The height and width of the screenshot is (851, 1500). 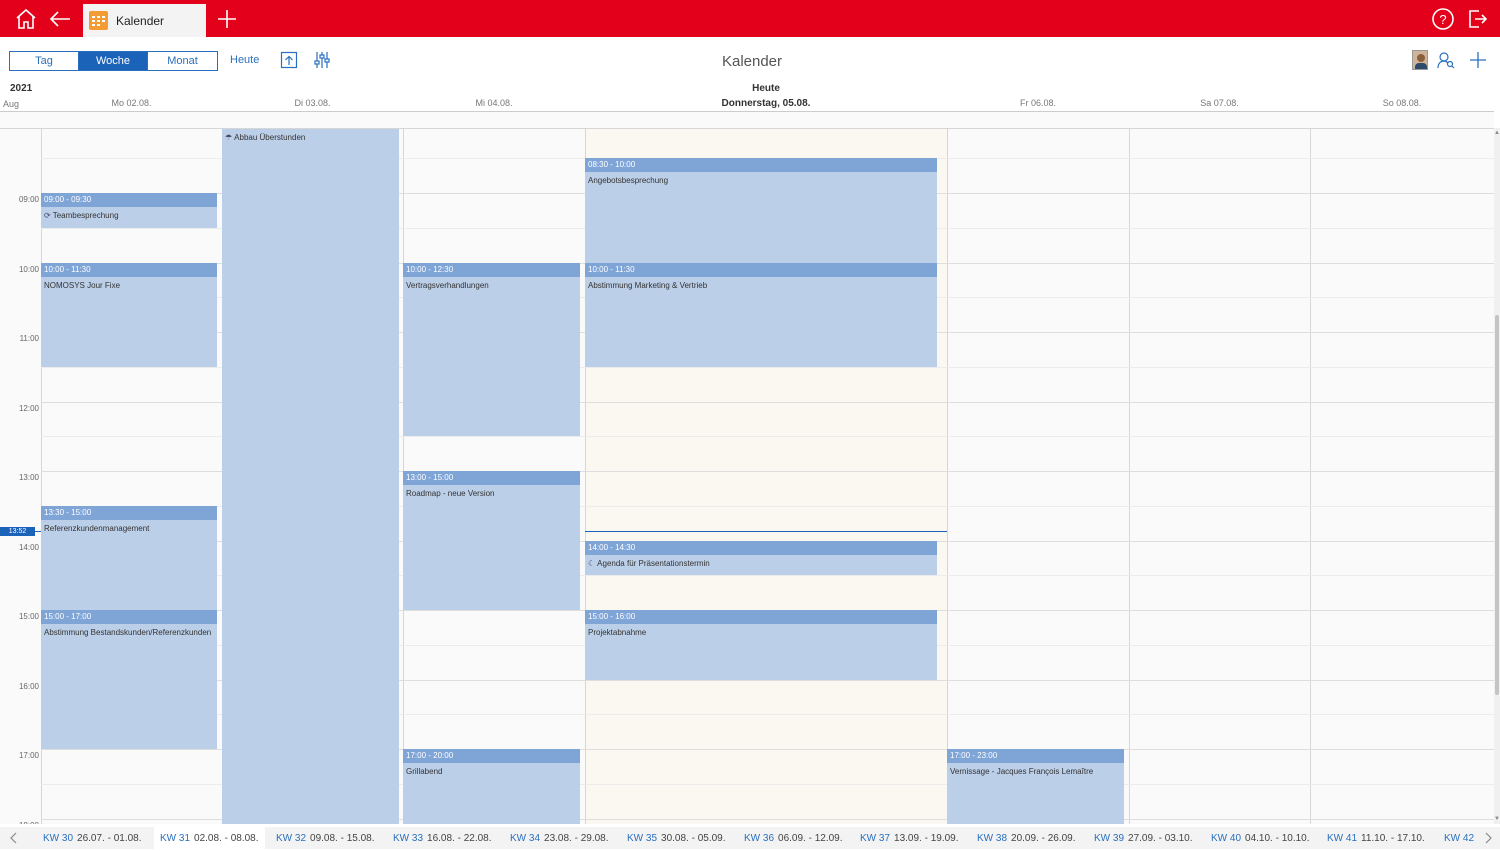 I want to click on event-title: NOMOSYS Jour Fixe, so click(x=82, y=285).